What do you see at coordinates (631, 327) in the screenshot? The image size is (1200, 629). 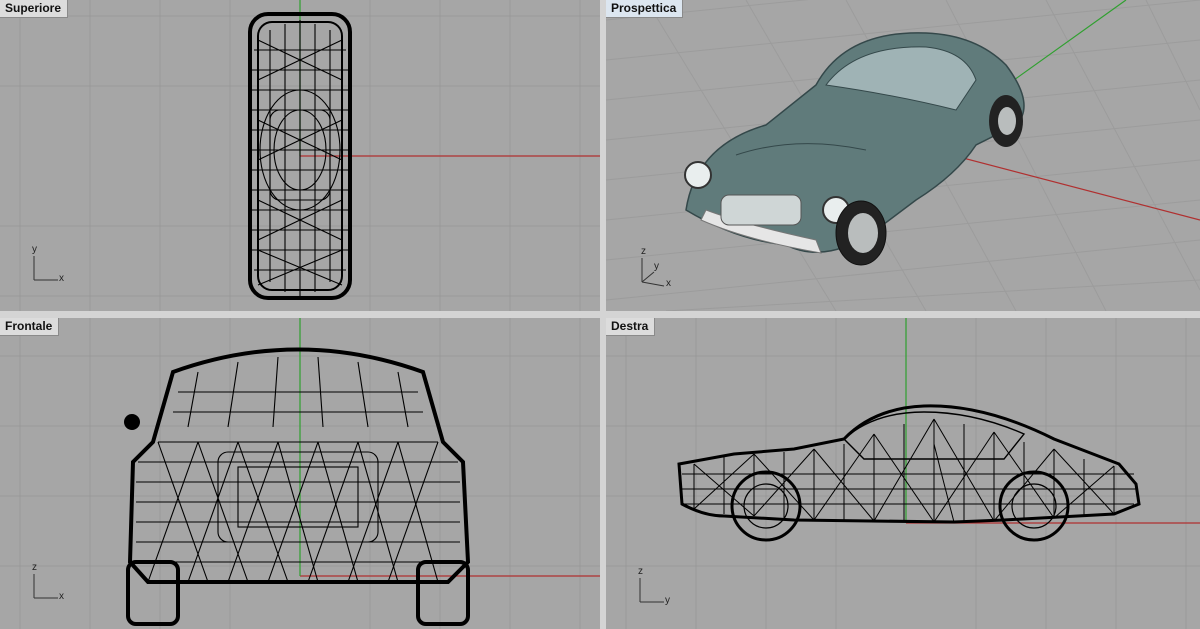 I see `viewport-title-right: Destra` at bounding box center [631, 327].